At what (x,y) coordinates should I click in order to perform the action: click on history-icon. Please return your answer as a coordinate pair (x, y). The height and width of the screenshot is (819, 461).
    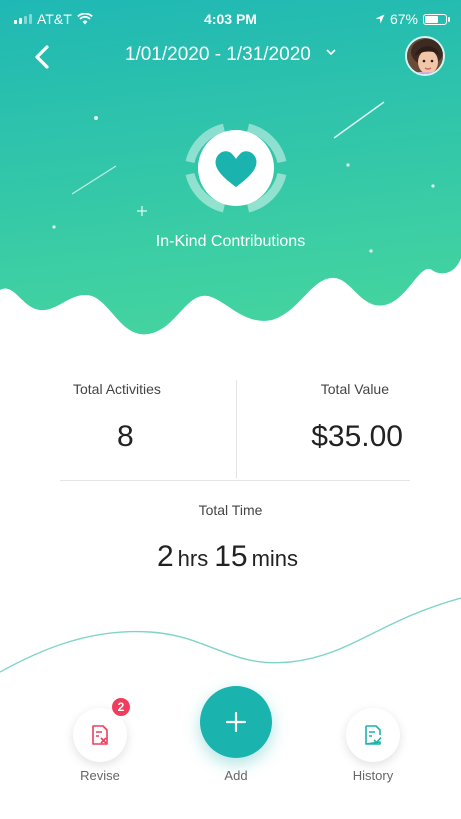
    Looking at the image, I should click on (373, 735).